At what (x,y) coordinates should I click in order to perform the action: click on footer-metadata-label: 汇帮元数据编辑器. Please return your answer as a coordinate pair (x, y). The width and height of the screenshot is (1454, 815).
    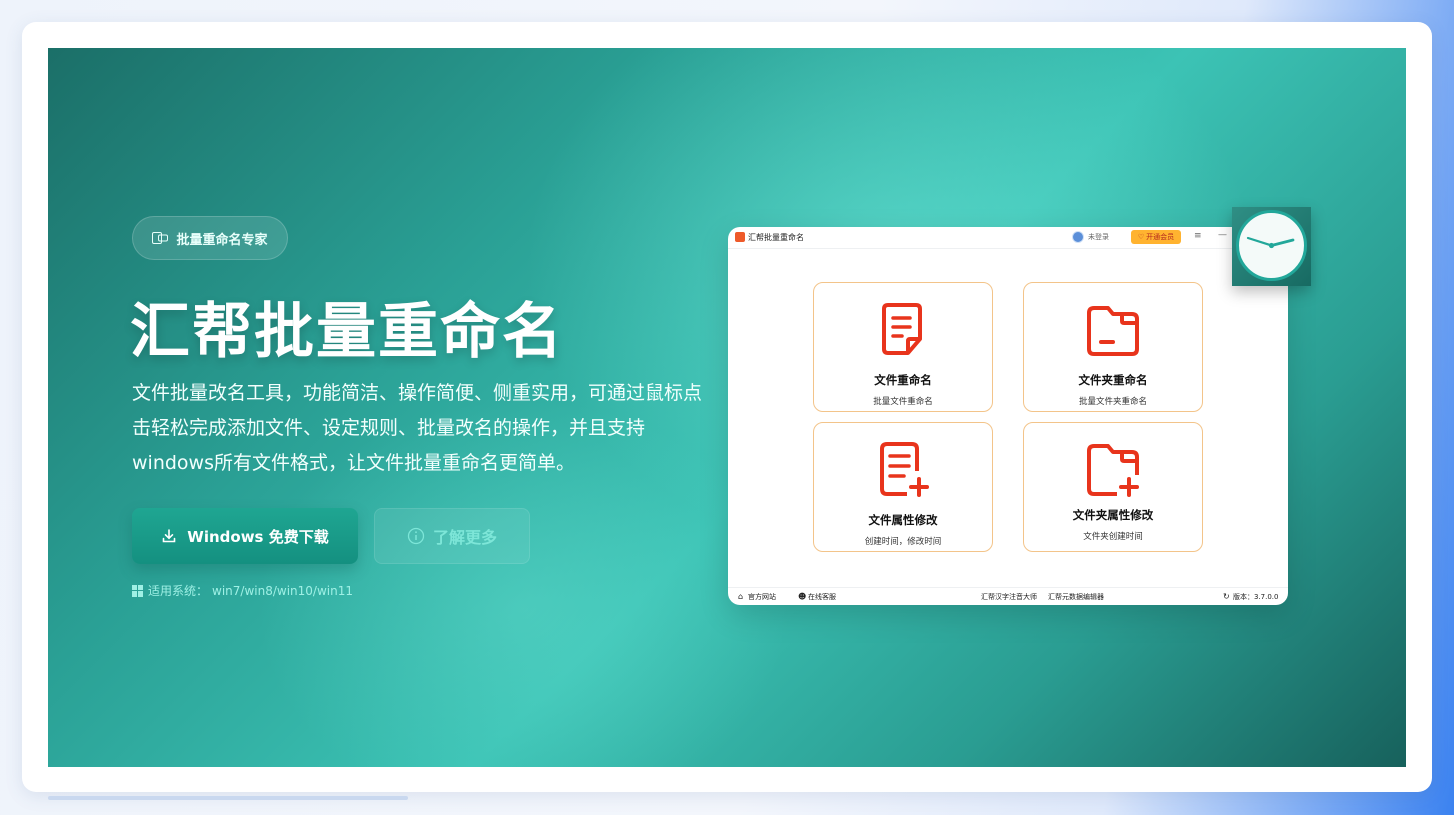
    Looking at the image, I should click on (1076, 597).